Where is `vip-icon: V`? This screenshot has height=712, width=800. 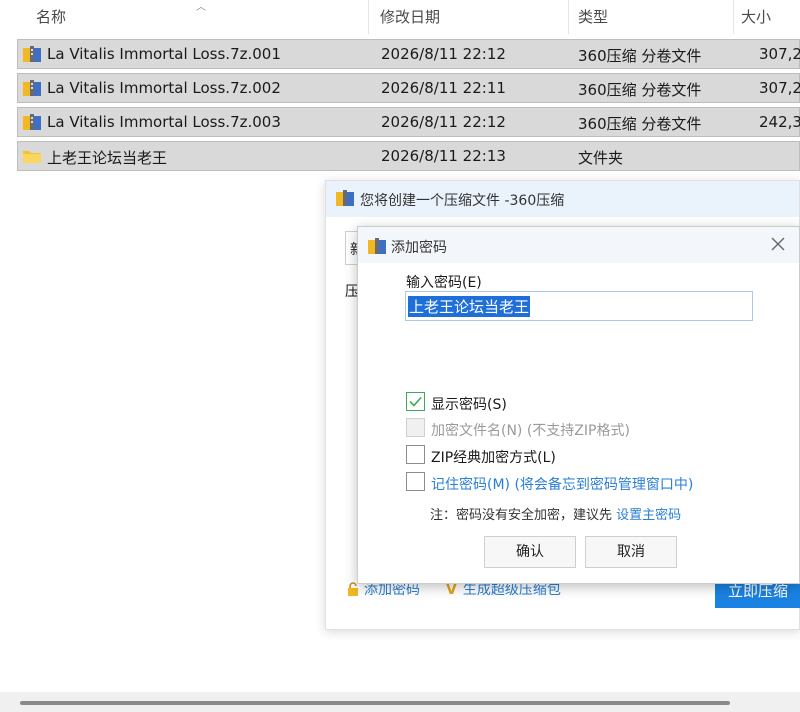
vip-icon: V is located at coordinates (451, 590).